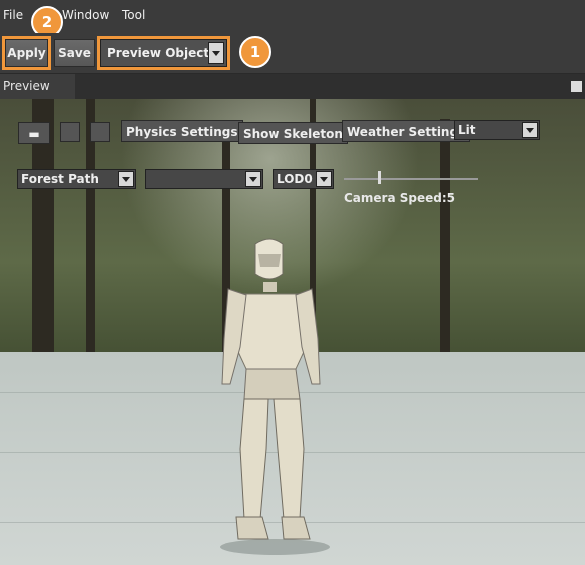  Describe the element at coordinates (182, 131) in the screenshot. I see `physics-settings-button: Physics Settings` at that location.